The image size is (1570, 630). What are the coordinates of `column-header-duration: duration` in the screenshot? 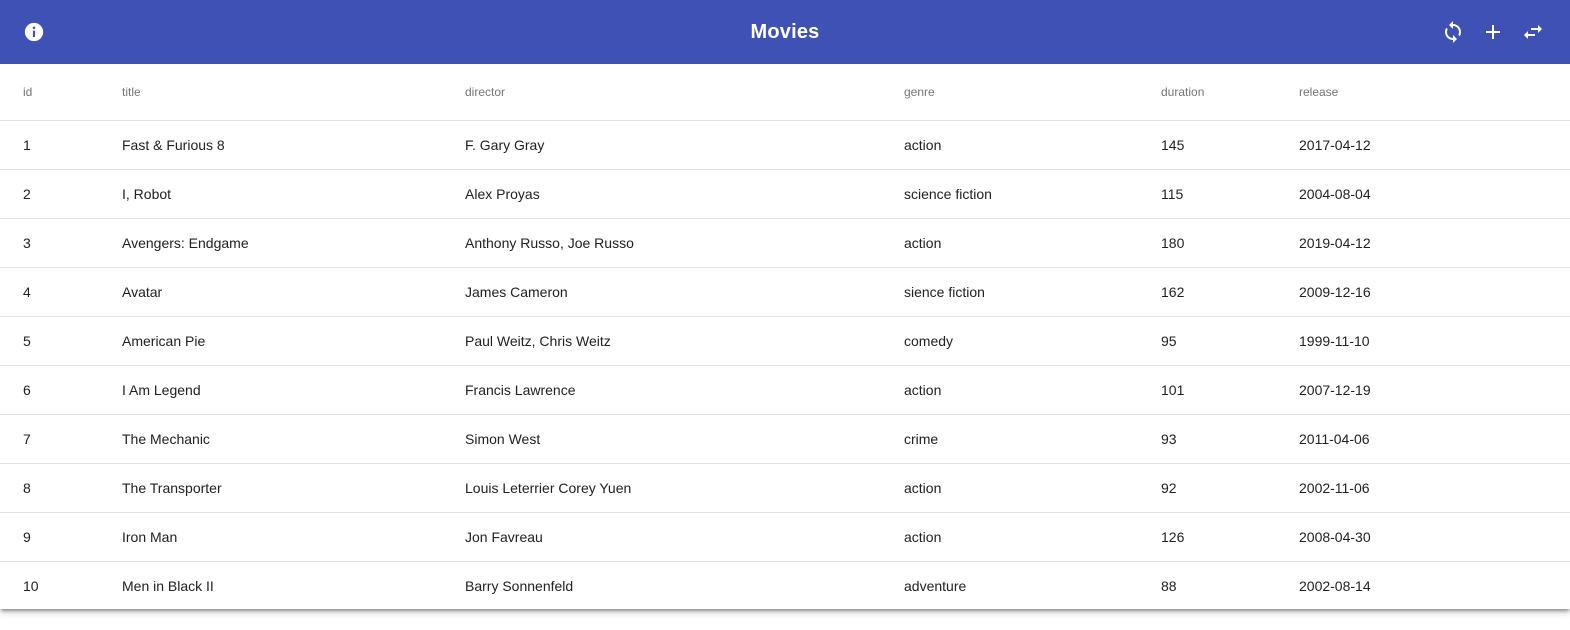 It's located at (1230, 92).